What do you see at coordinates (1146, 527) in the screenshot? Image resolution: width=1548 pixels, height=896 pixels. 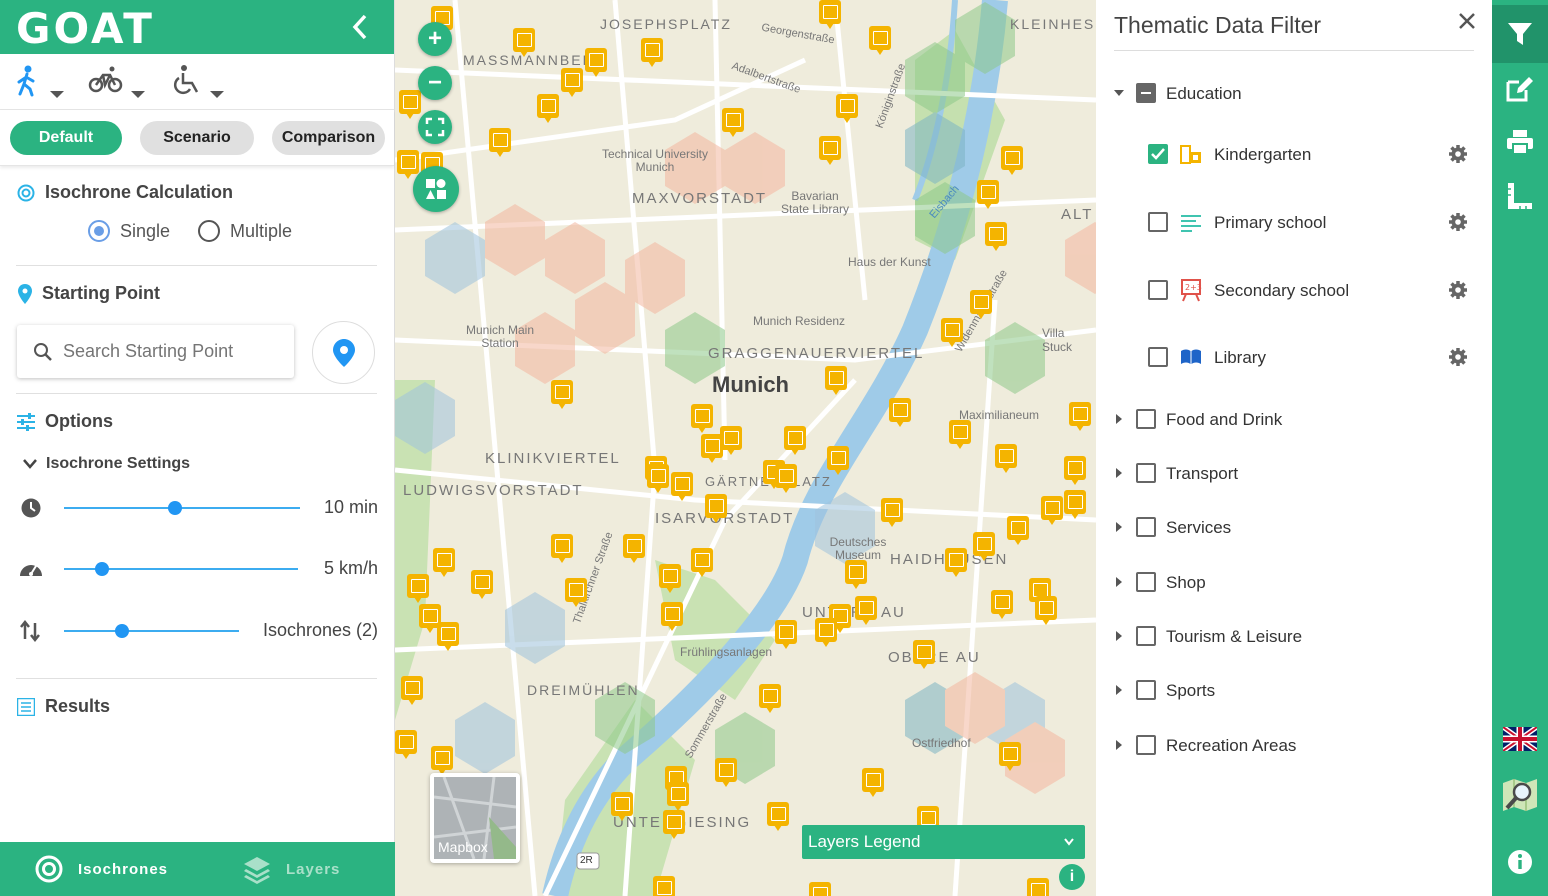 I see `group-services-checkbox` at bounding box center [1146, 527].